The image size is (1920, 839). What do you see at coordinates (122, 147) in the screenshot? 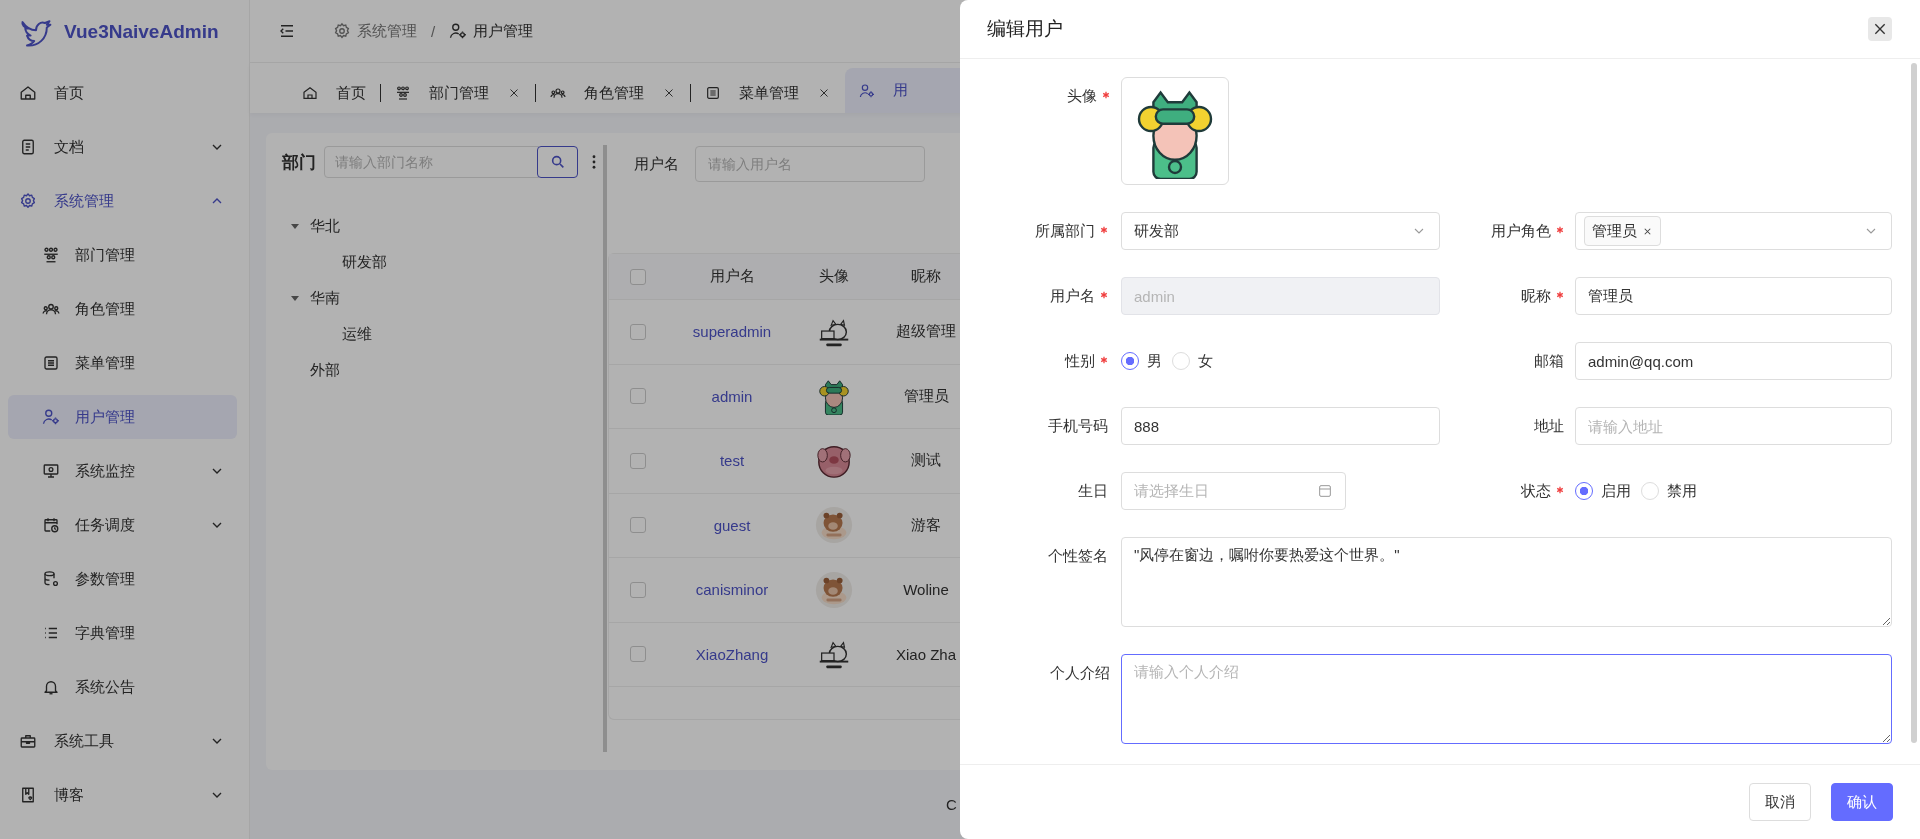
I see `menu-item: 文档` at bounding box center [122, 147].